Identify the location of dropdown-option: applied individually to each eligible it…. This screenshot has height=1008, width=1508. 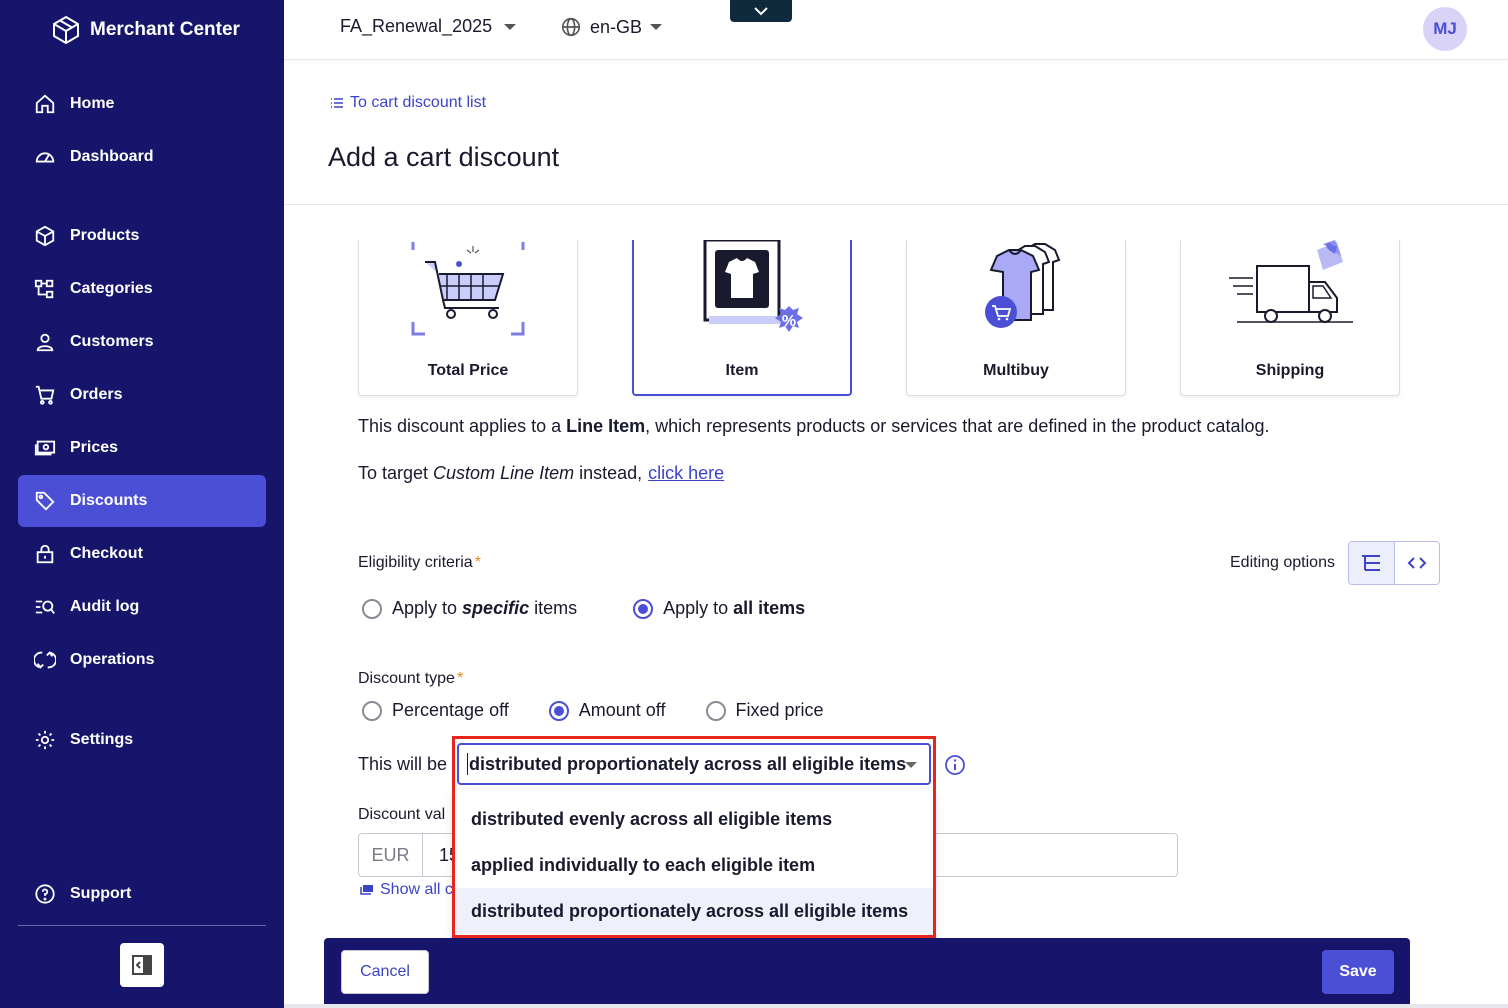
(694, 865).